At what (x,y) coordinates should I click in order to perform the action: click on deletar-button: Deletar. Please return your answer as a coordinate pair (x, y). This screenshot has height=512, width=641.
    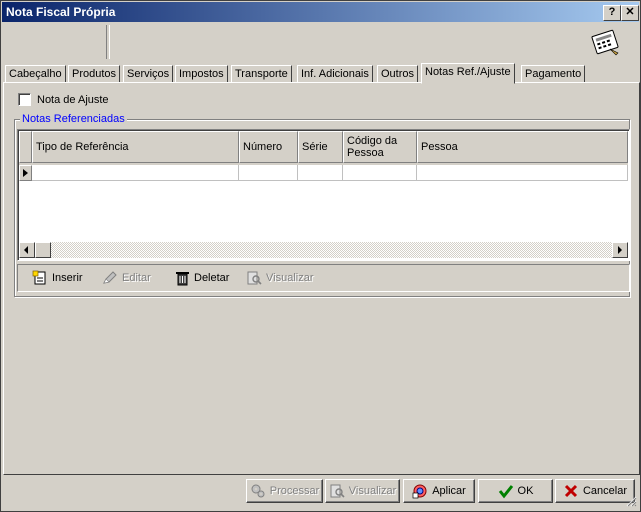
    Looking at the image, I should click on (201, 278).